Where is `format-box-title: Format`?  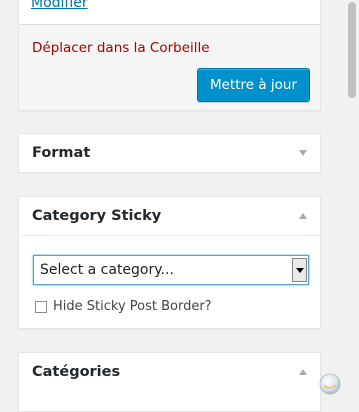
format-box-title: Format is located at coordinates (169, 153).